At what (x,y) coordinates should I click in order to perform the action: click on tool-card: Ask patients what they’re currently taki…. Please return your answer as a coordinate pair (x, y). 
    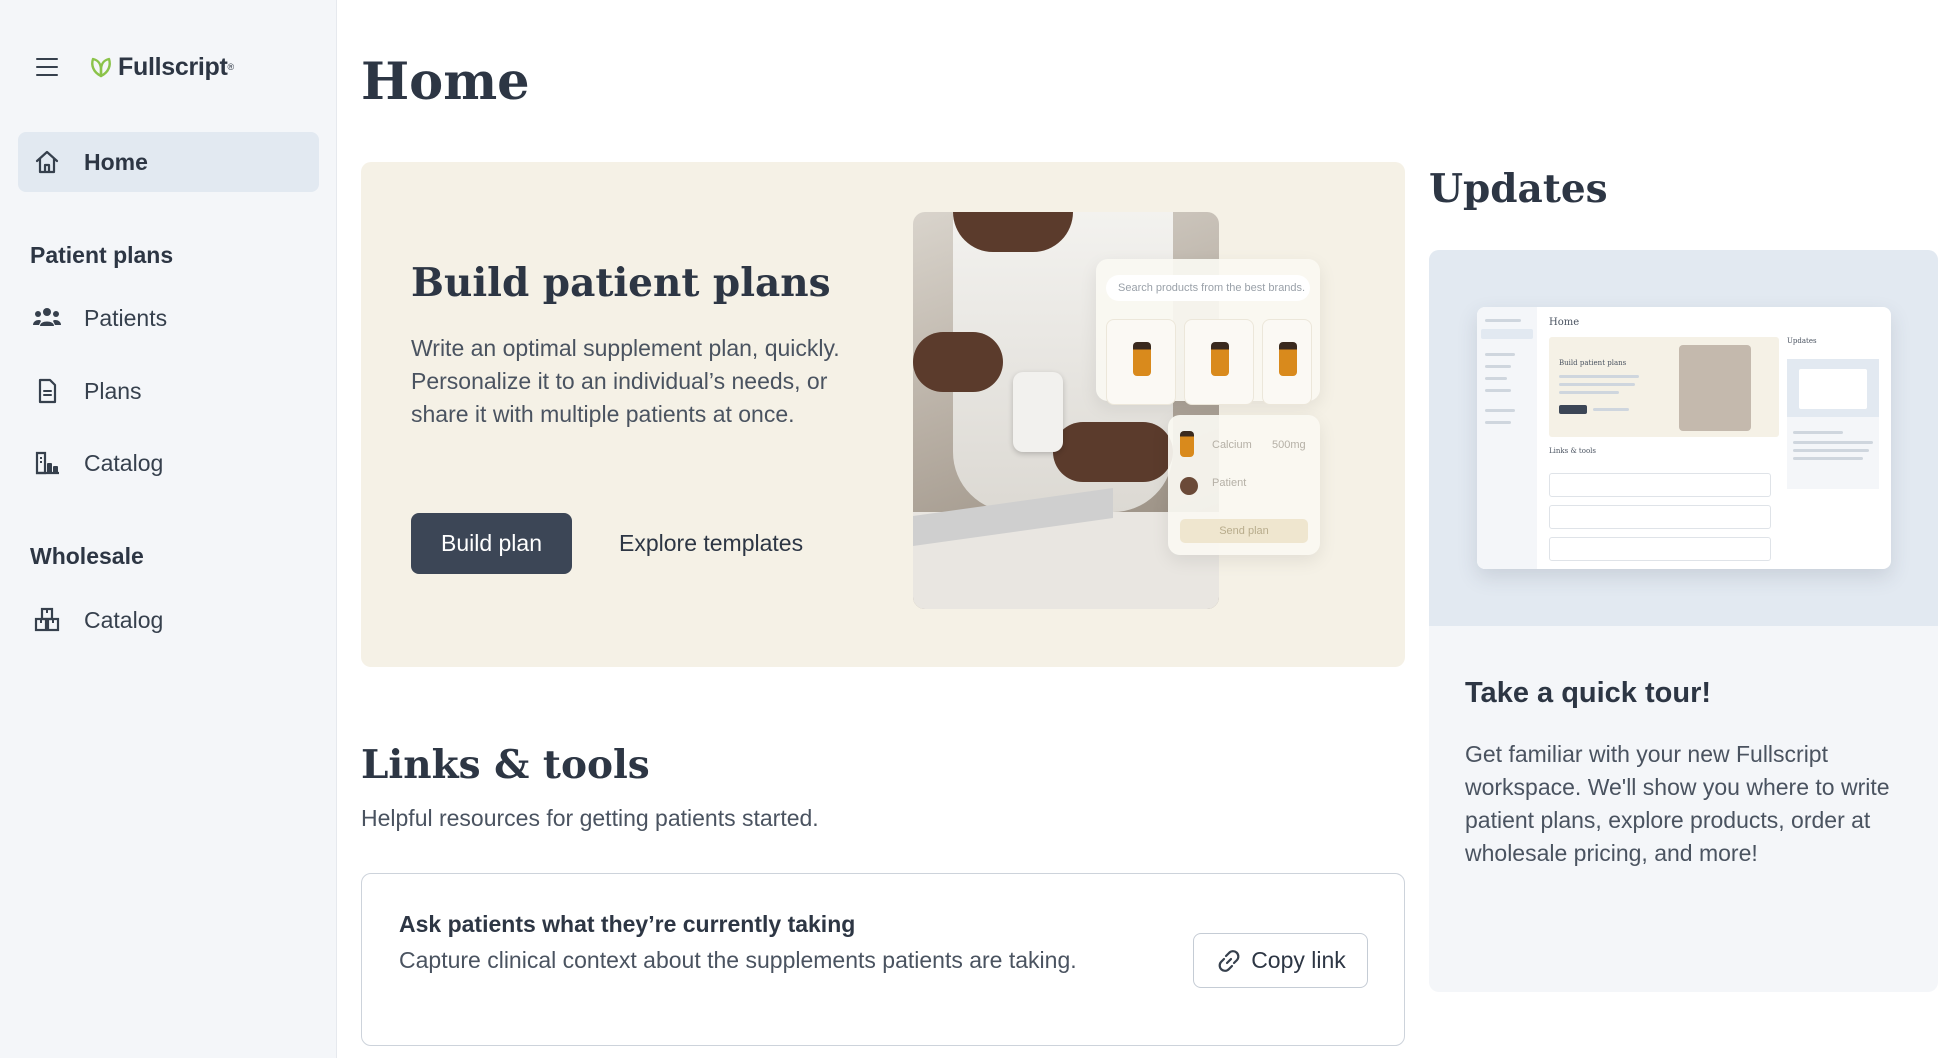
    Looking at the image, I should click on (883, 959).